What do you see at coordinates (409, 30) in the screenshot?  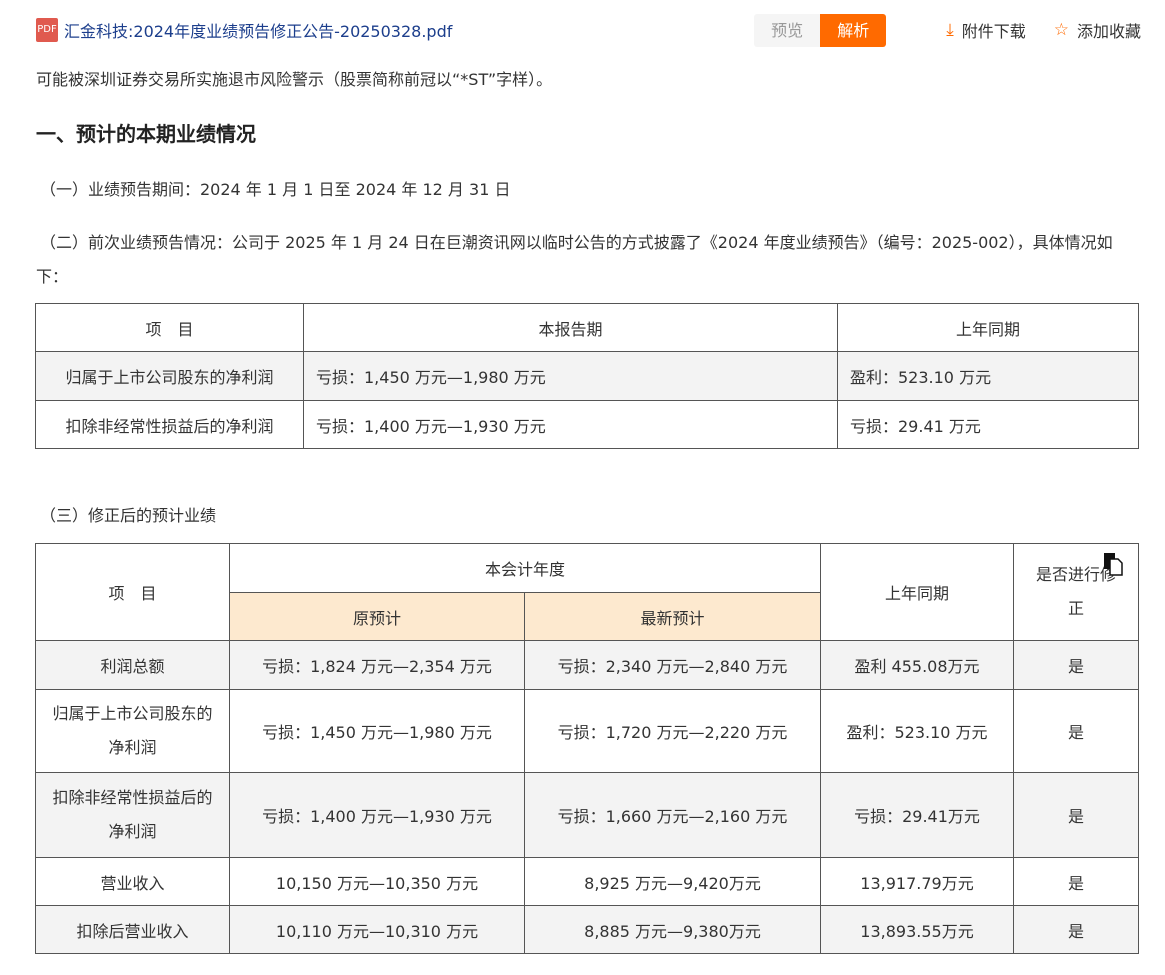 I see `file-name-link: 汇金科技:2024年度业绩预告修正公告-20250328.pdf` at bounding box center [409, 30].